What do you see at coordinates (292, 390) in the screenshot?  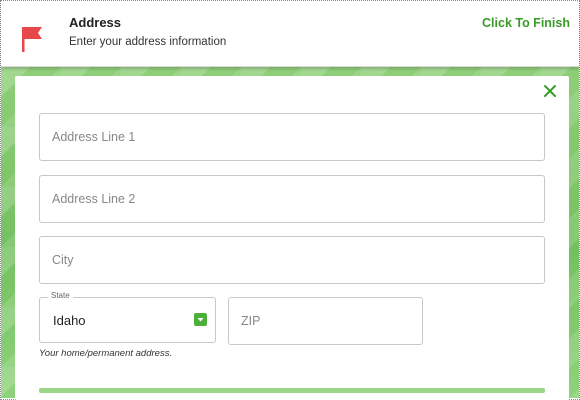 I see `bottom-accent-bar` at bounding box center [292, 390].